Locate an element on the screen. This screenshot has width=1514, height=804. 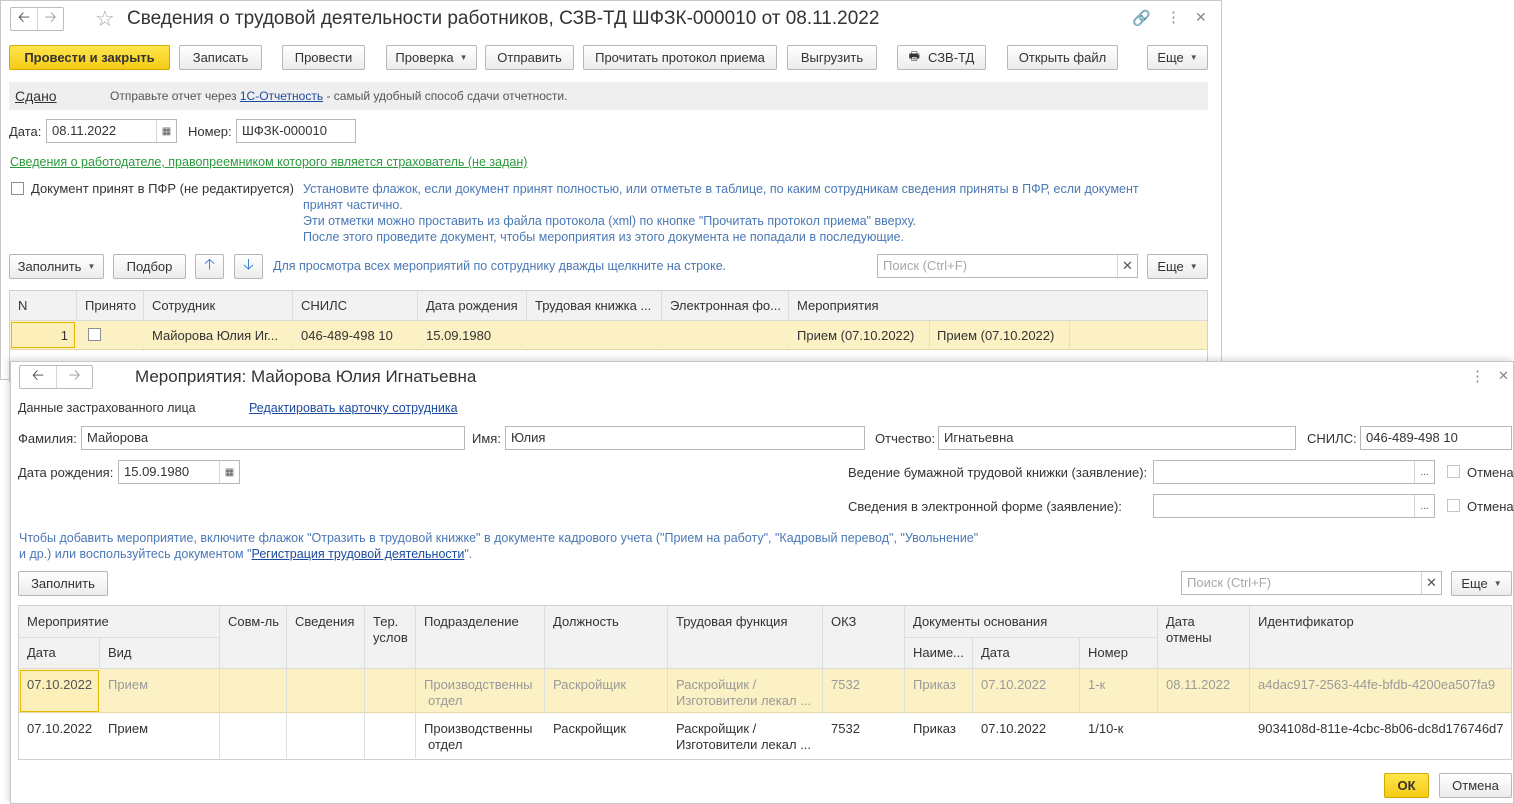
row-doc-num: 1-к is located at coordinates (1097, 684).